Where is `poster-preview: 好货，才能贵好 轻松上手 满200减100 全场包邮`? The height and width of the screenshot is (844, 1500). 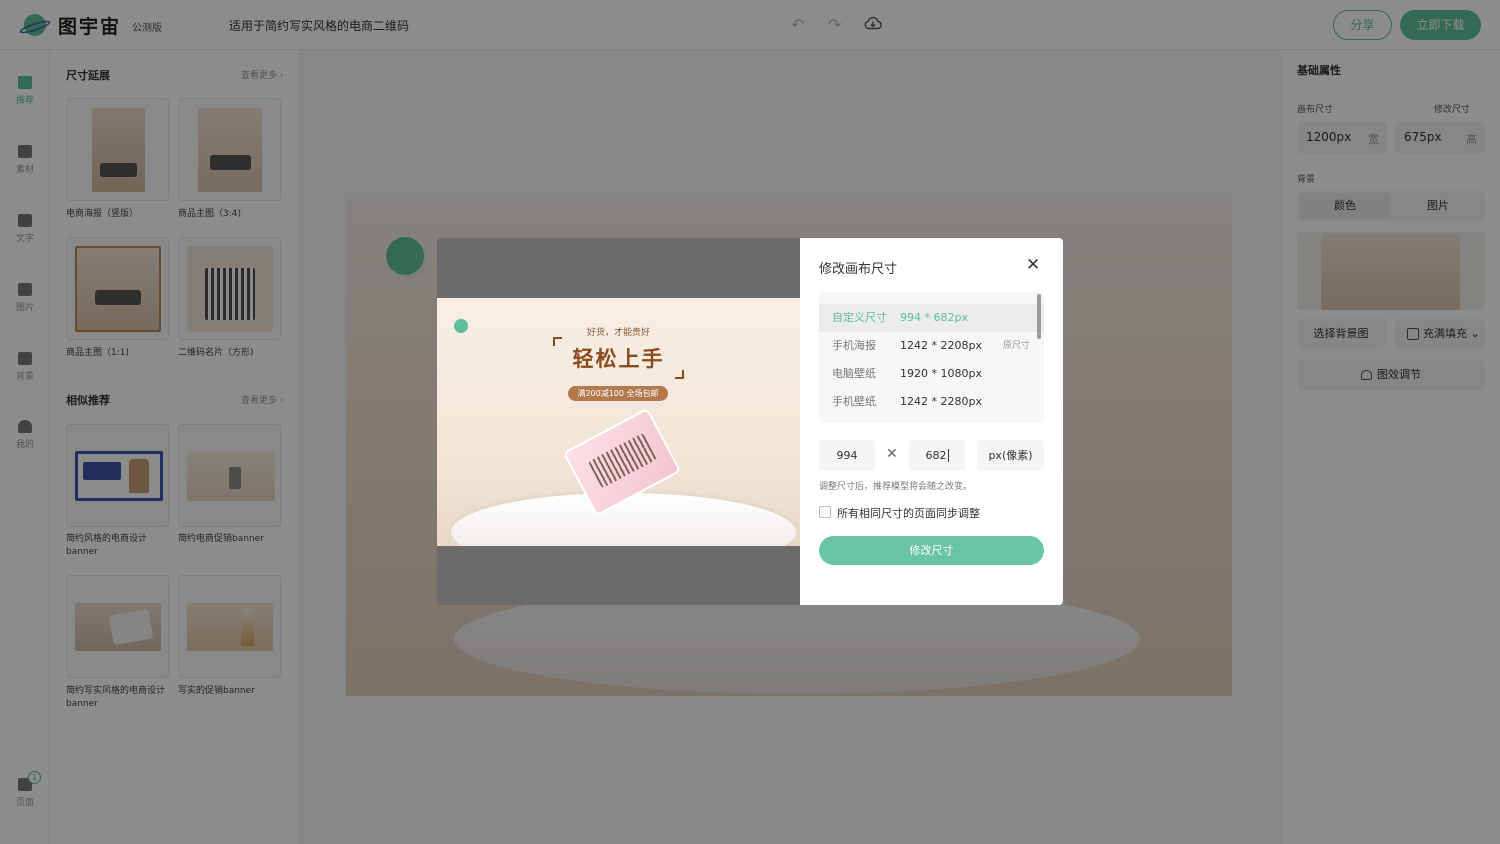 poster-preview: 好货，才能贵好 轻松上手 满200减100 全场包邮 is located at coordinates (618, 422).